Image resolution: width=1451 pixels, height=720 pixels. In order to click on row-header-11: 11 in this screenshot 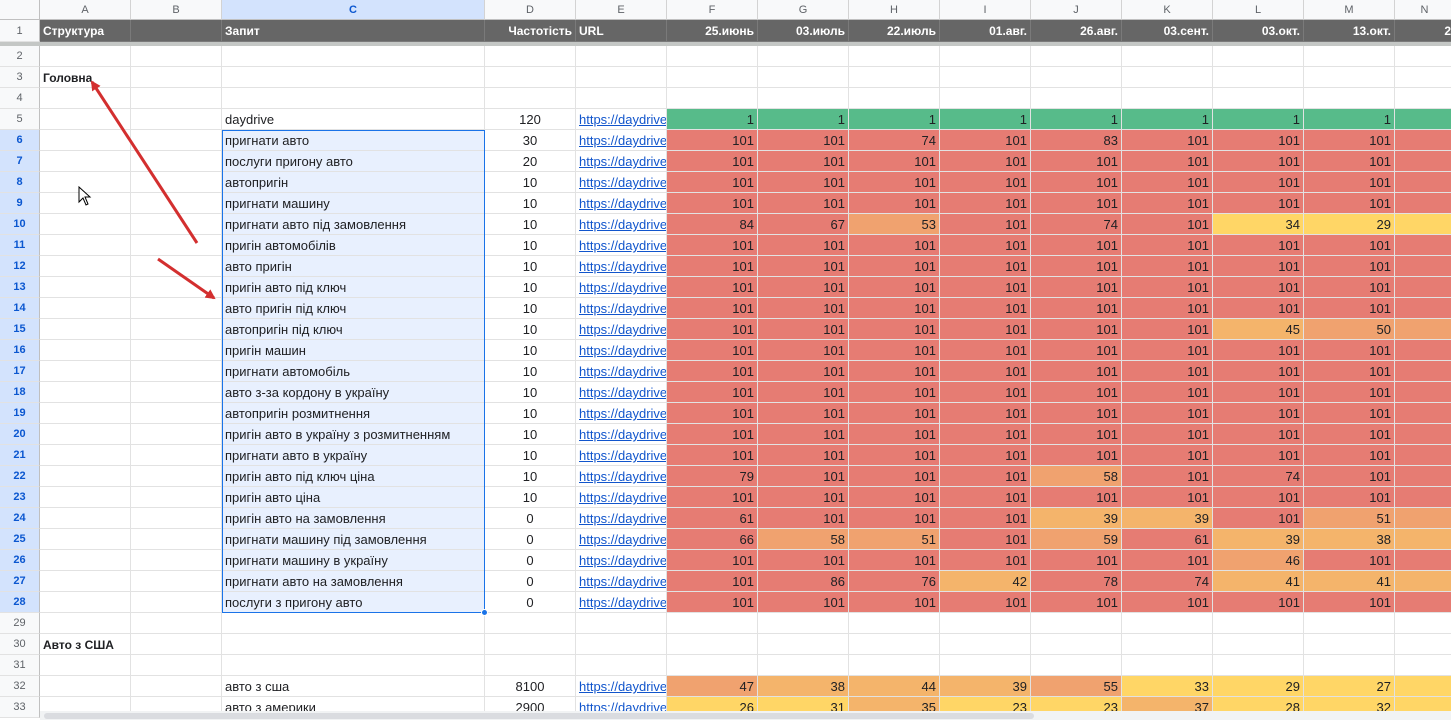, I will do `click(20, 245)`.